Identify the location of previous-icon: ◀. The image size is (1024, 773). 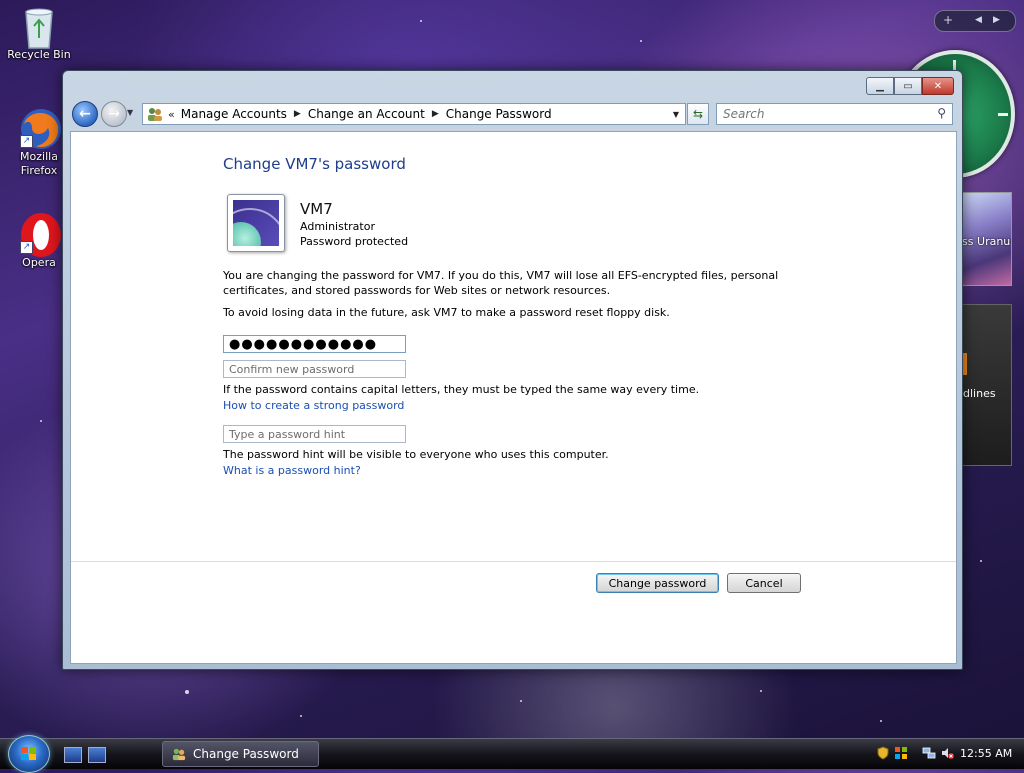
(978, 20).